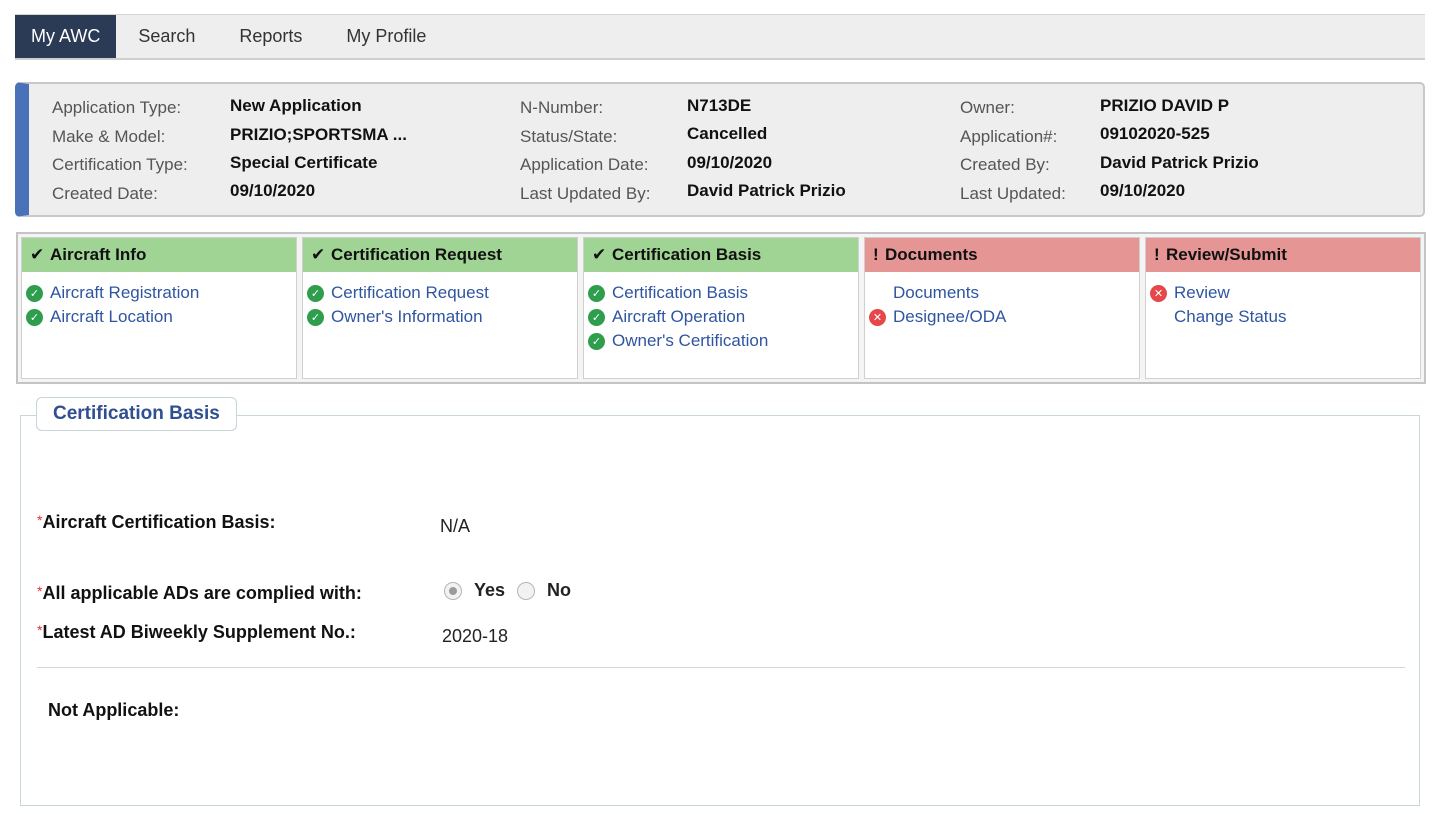  I want to click on link-aircraft-registration: ✓ Aircraft Registration, so click(159, 293).